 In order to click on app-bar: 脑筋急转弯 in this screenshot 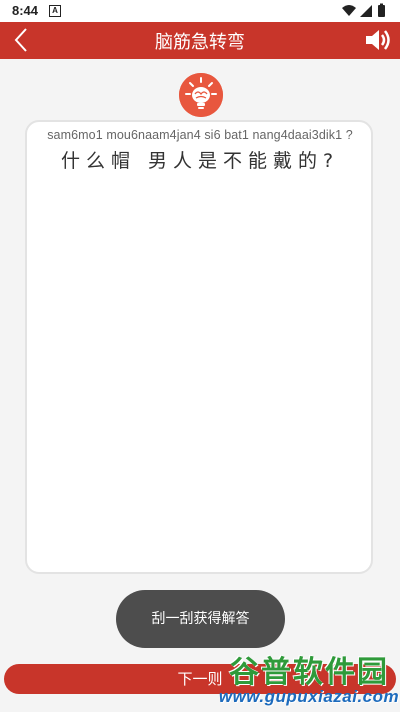, I will do `click(200, 40)`.